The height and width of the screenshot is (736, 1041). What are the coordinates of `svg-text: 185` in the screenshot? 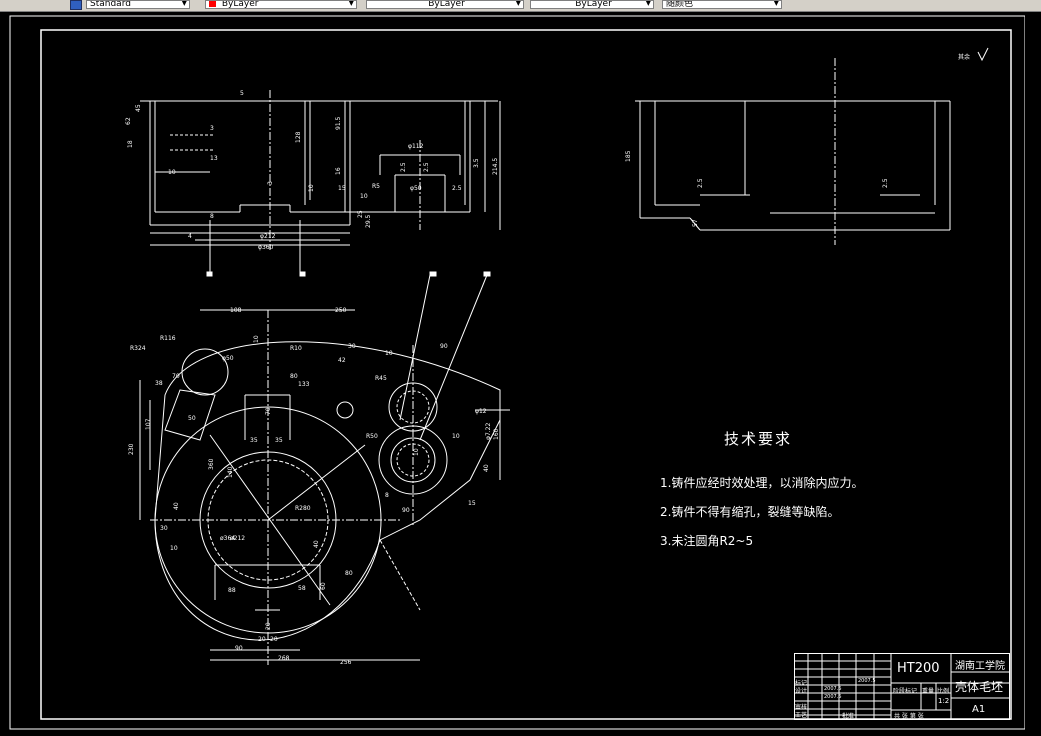 It's located at (628, 156).